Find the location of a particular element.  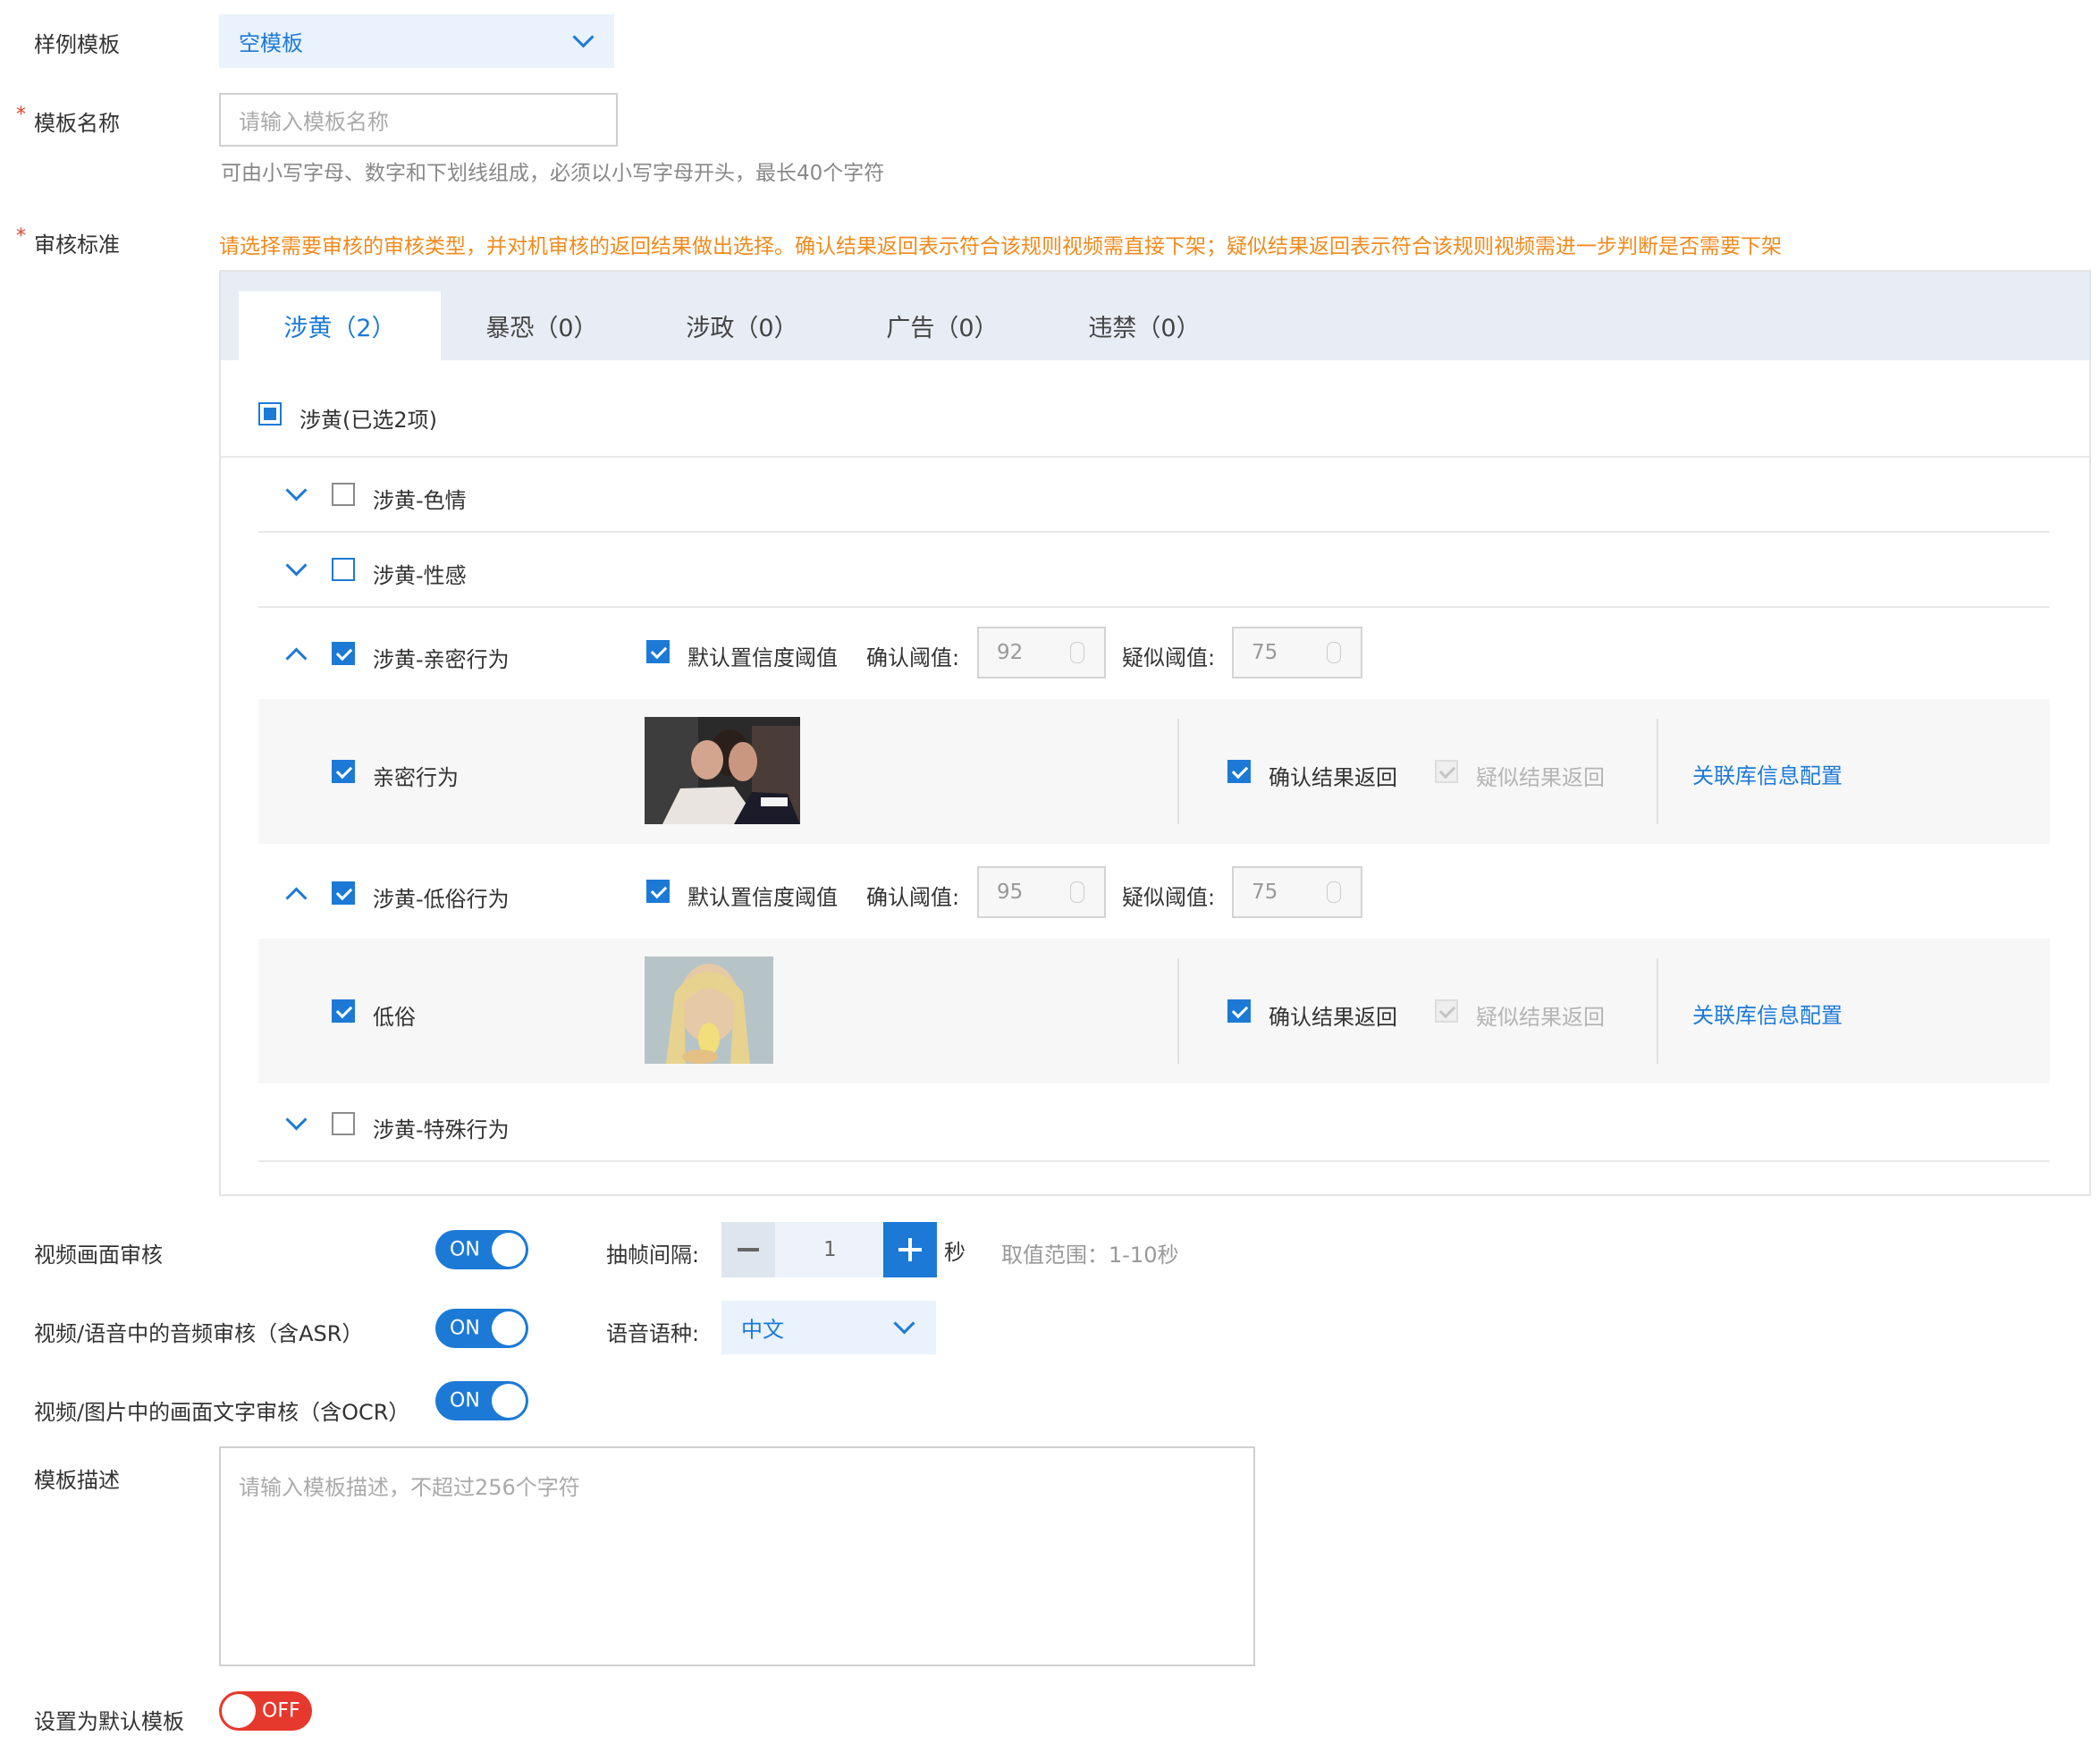

tab-porn: 涉黄（2） is located at coordinates (340, 326).